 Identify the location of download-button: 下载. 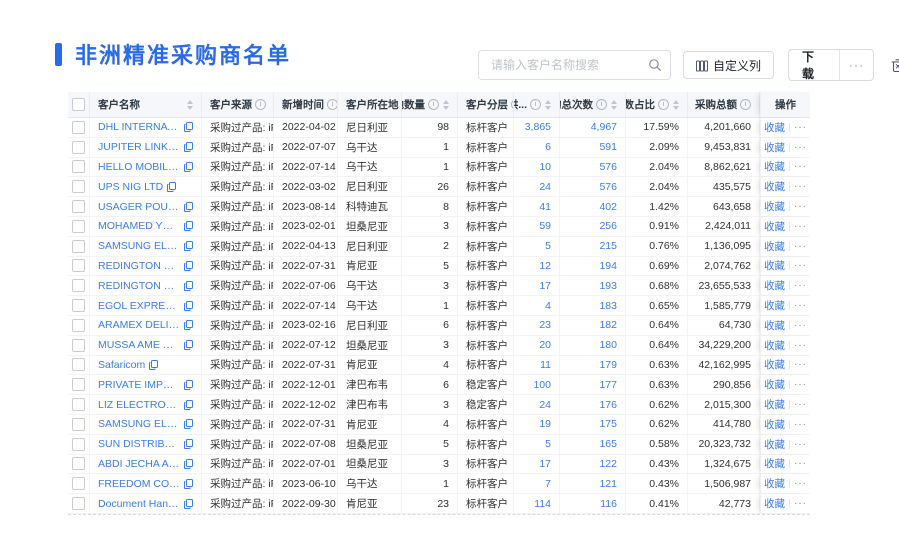
(814, 65).